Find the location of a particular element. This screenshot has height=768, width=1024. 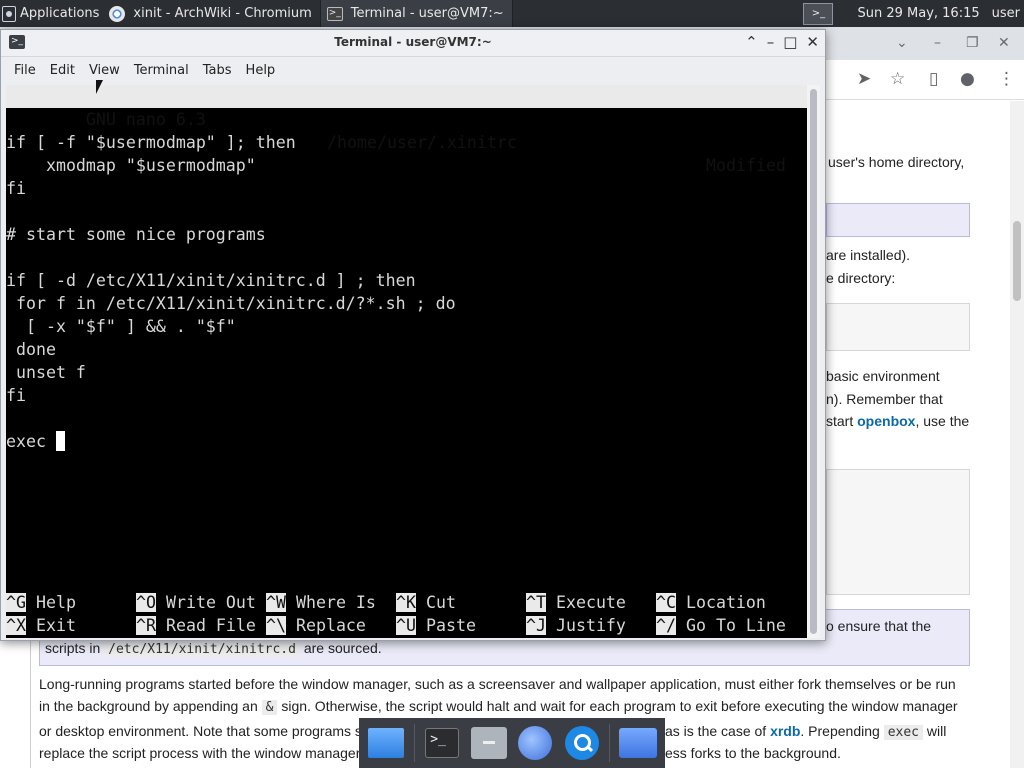

shortcut-location: ^C Location is located at coordinates (711, 602).